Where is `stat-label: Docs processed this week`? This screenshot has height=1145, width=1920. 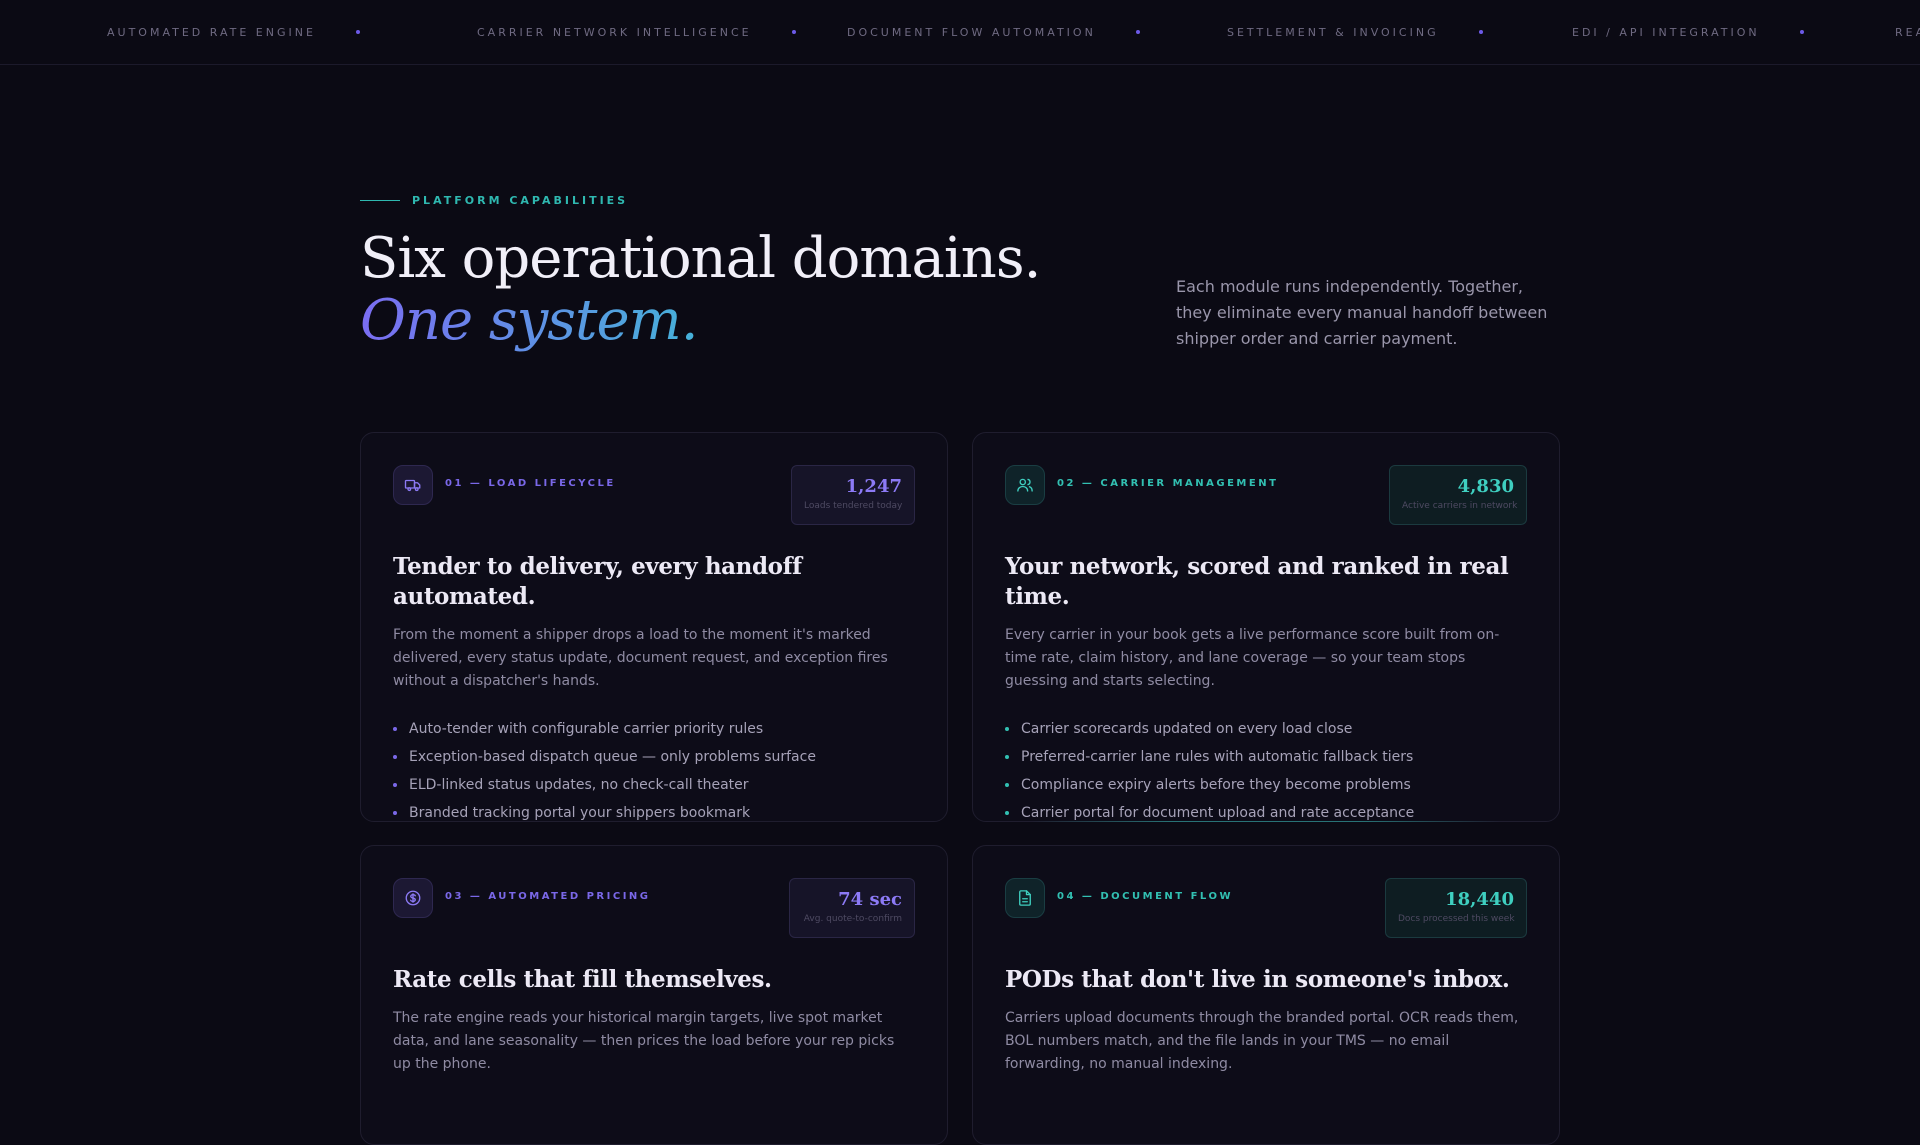 stat-label: Docs processed this week is located at coordinates (1456, 919).